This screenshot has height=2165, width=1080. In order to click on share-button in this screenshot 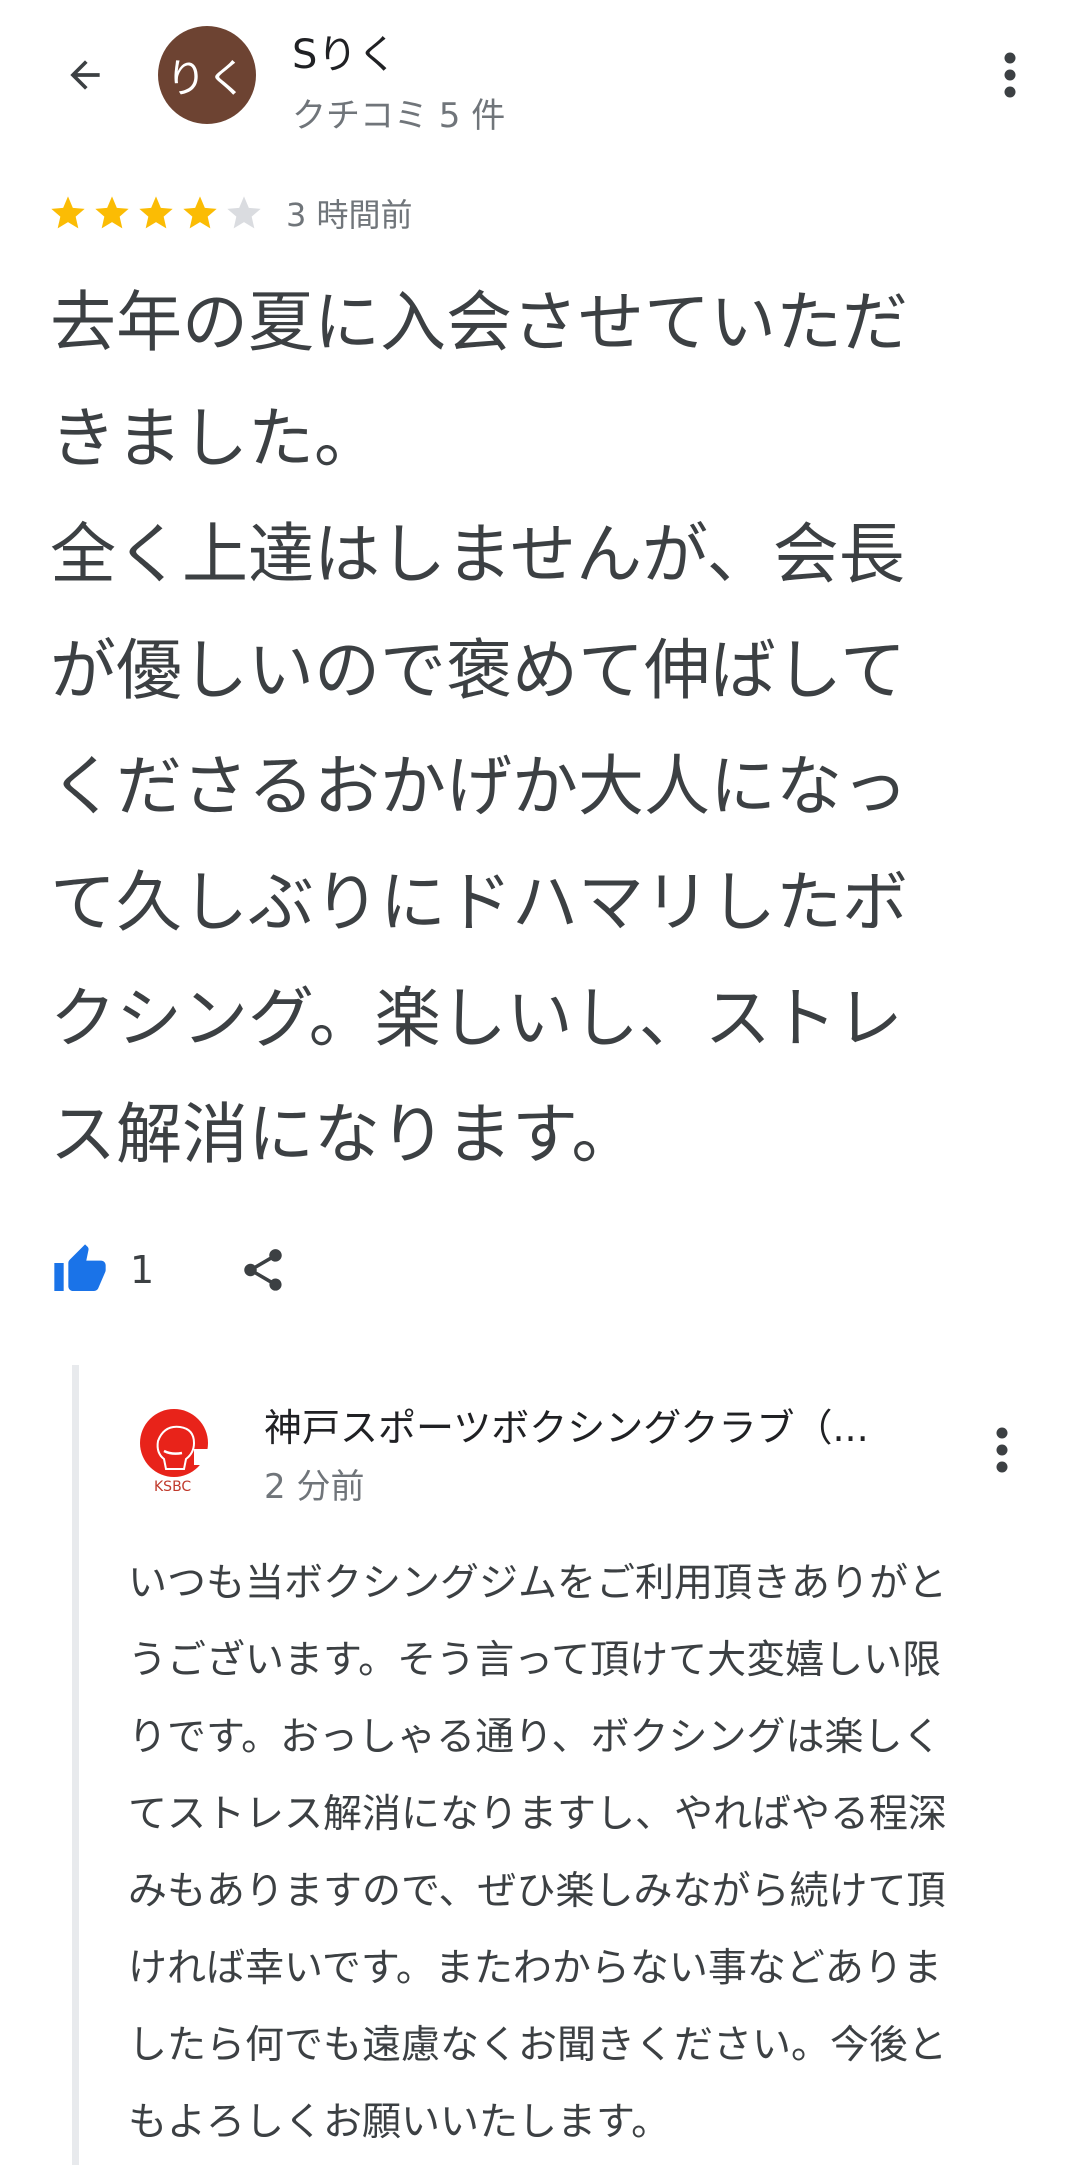, I will do `click(263, 1270)`.